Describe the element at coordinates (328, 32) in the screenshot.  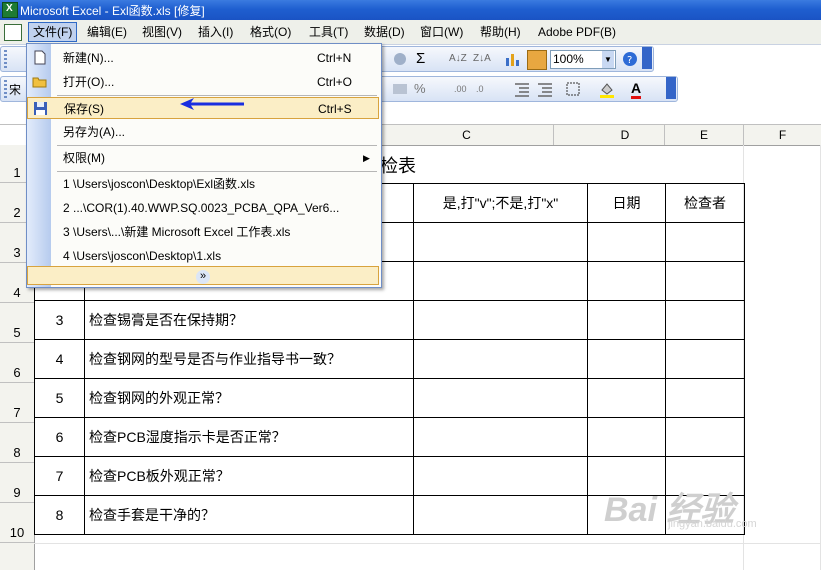
I see `menu-tools: 工具(T)` at that location.